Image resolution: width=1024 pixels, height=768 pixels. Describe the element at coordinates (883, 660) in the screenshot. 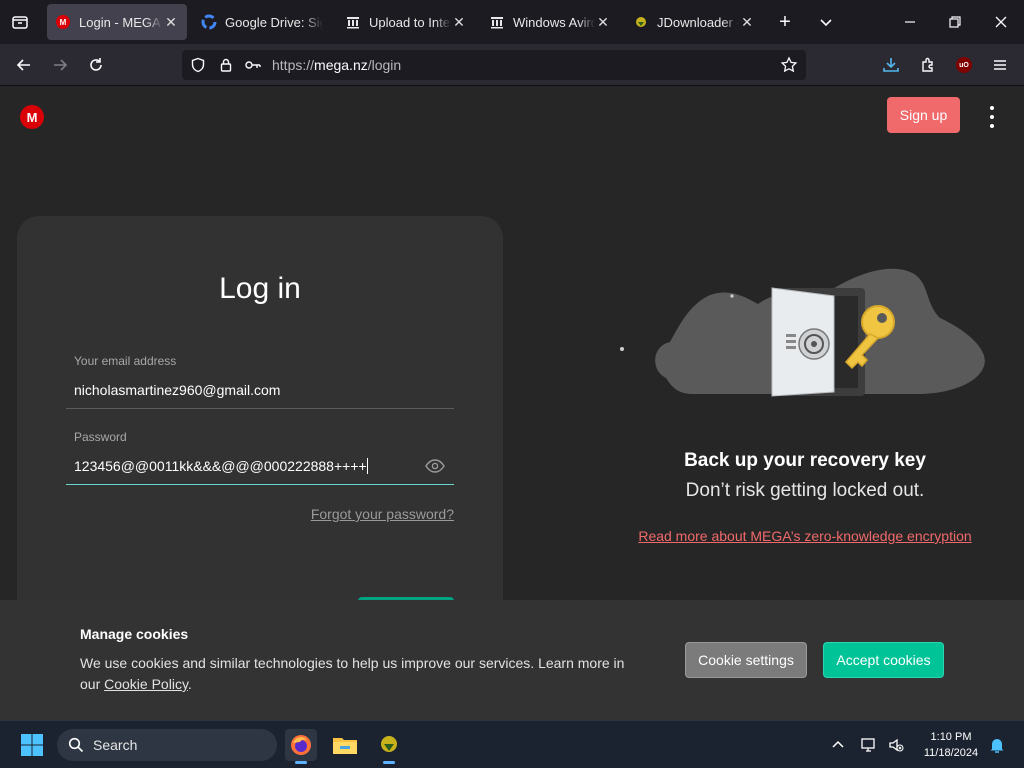

I see `accept-cookies-button: Accept cookies` at that location.